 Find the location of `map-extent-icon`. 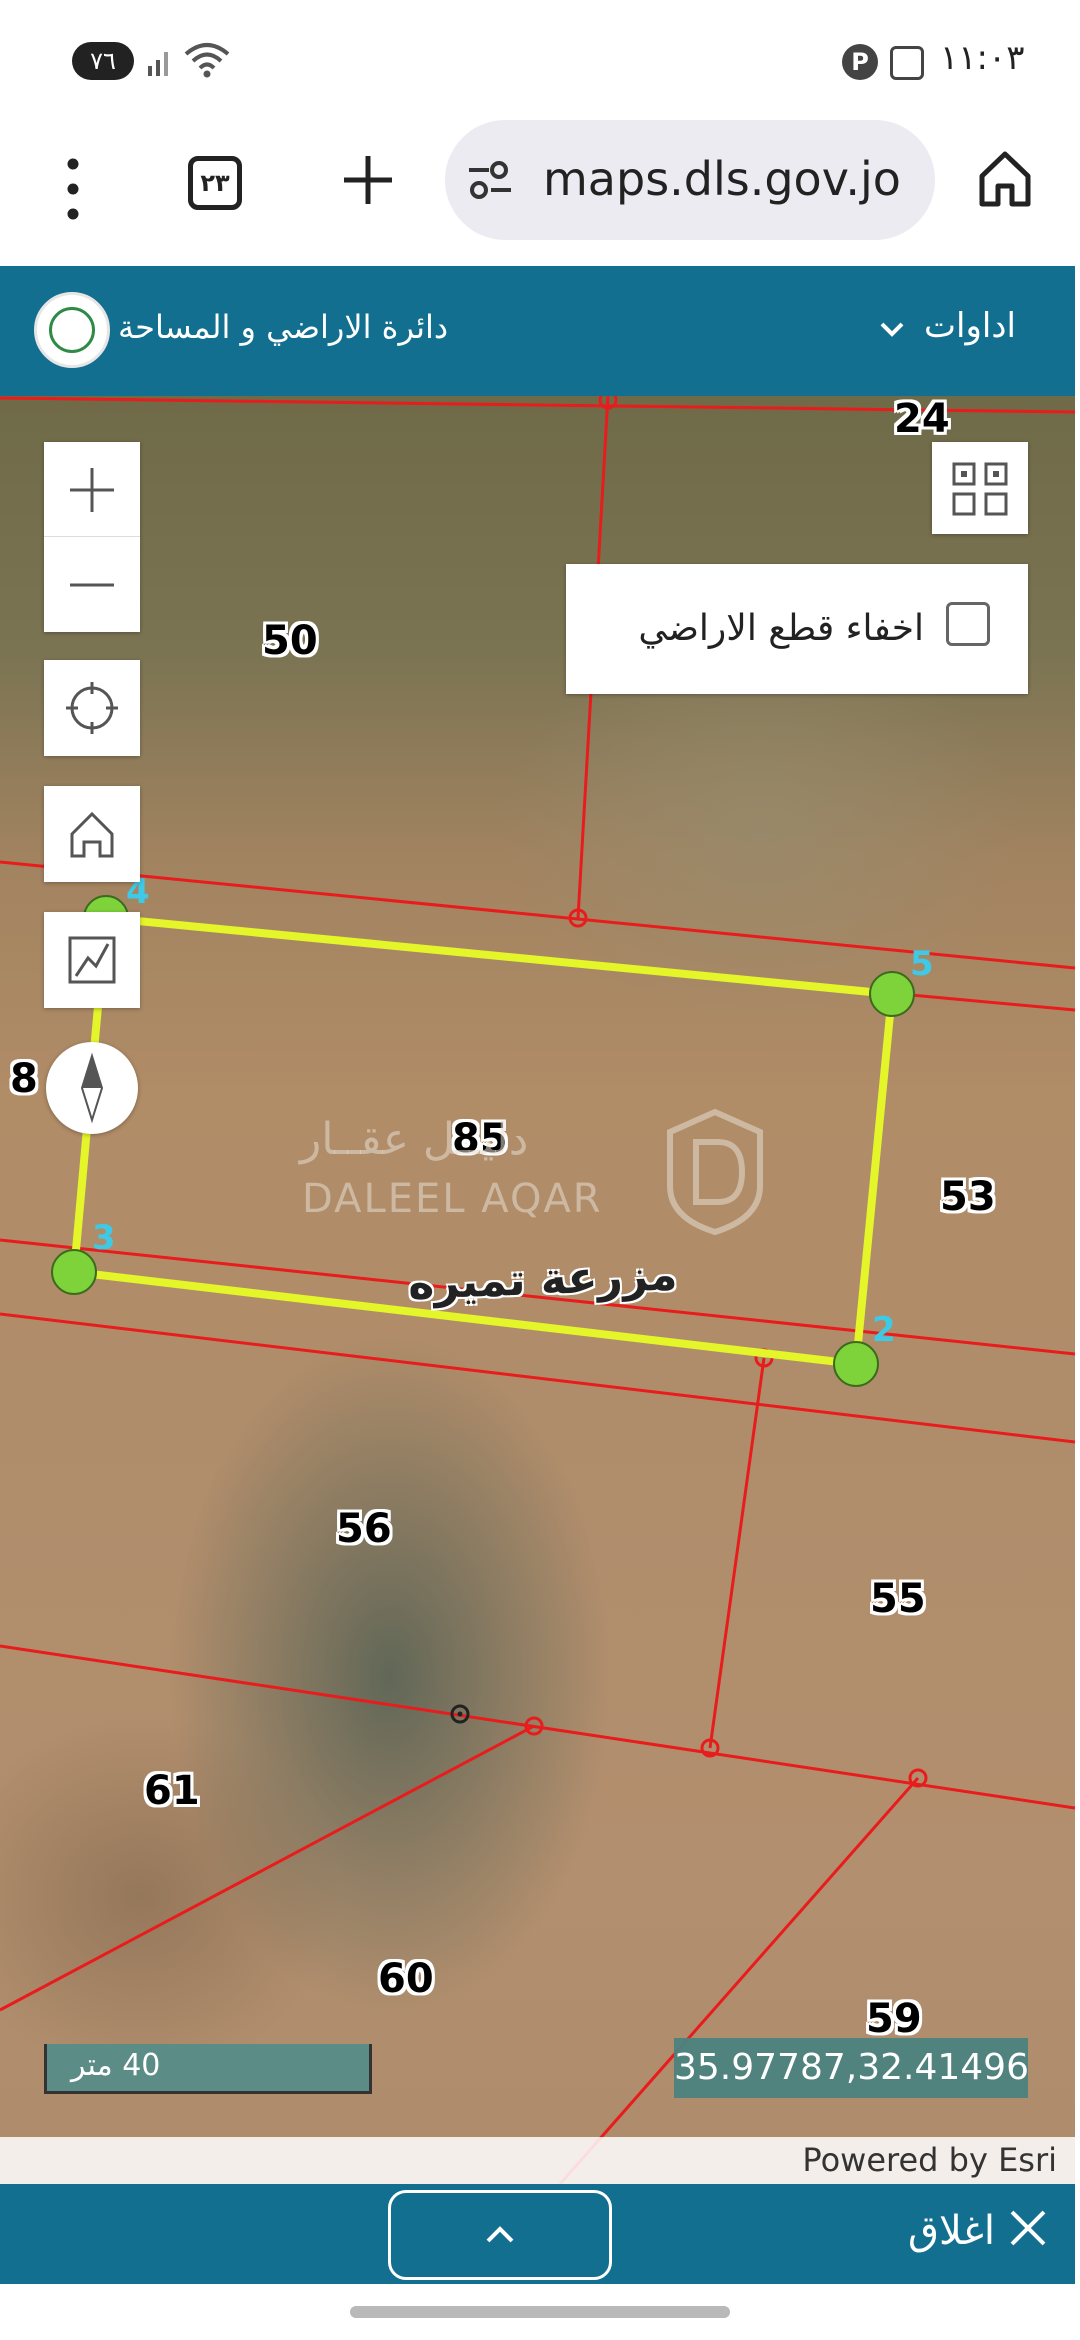

map-extent-icon is located at coordinates (92, 960).